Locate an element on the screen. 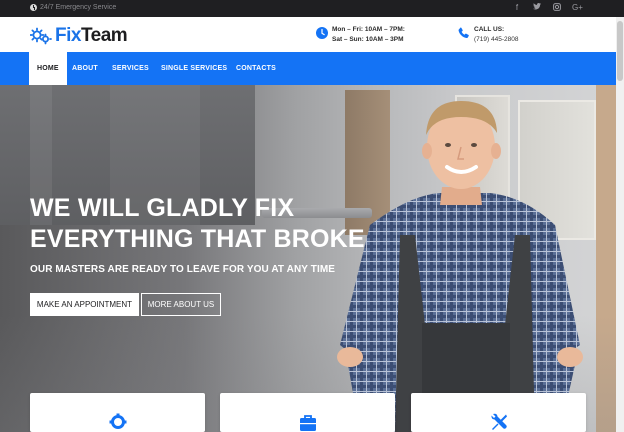 This screenshot has height=432, width=624. nav-services: SERVICES is located at coordinates (130, 68).